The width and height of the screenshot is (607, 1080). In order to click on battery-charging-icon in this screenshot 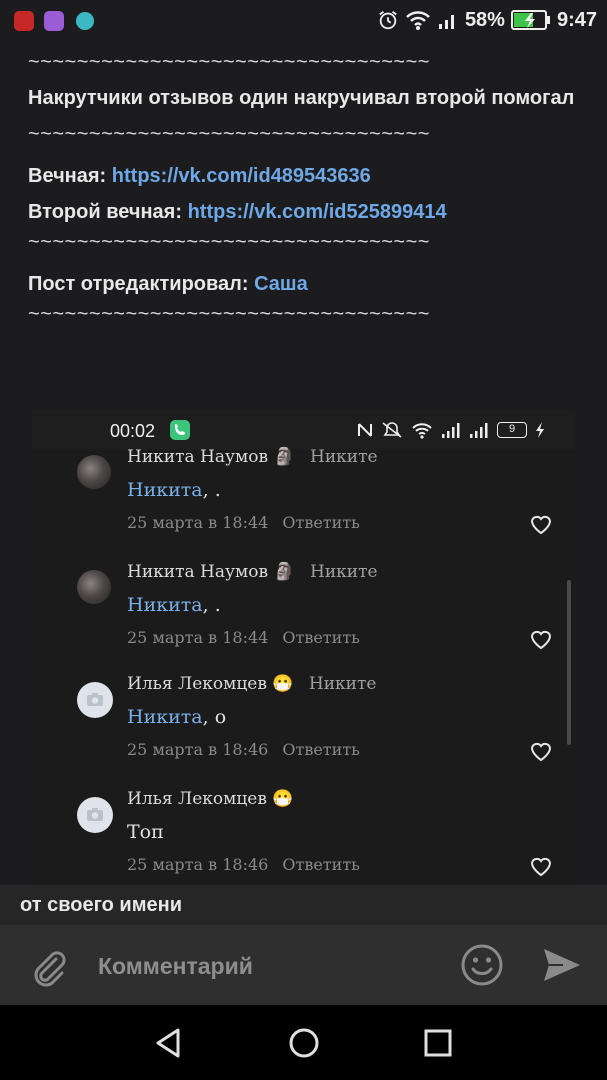, I will do `click(530, 20)`.